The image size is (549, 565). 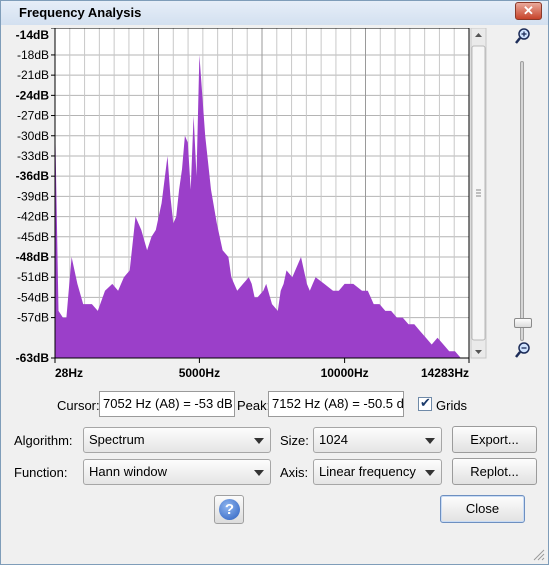 I want to click on peak-readout-field: 7152 Hz (A8) = -50.5 dB, so click(x=336, y=404).